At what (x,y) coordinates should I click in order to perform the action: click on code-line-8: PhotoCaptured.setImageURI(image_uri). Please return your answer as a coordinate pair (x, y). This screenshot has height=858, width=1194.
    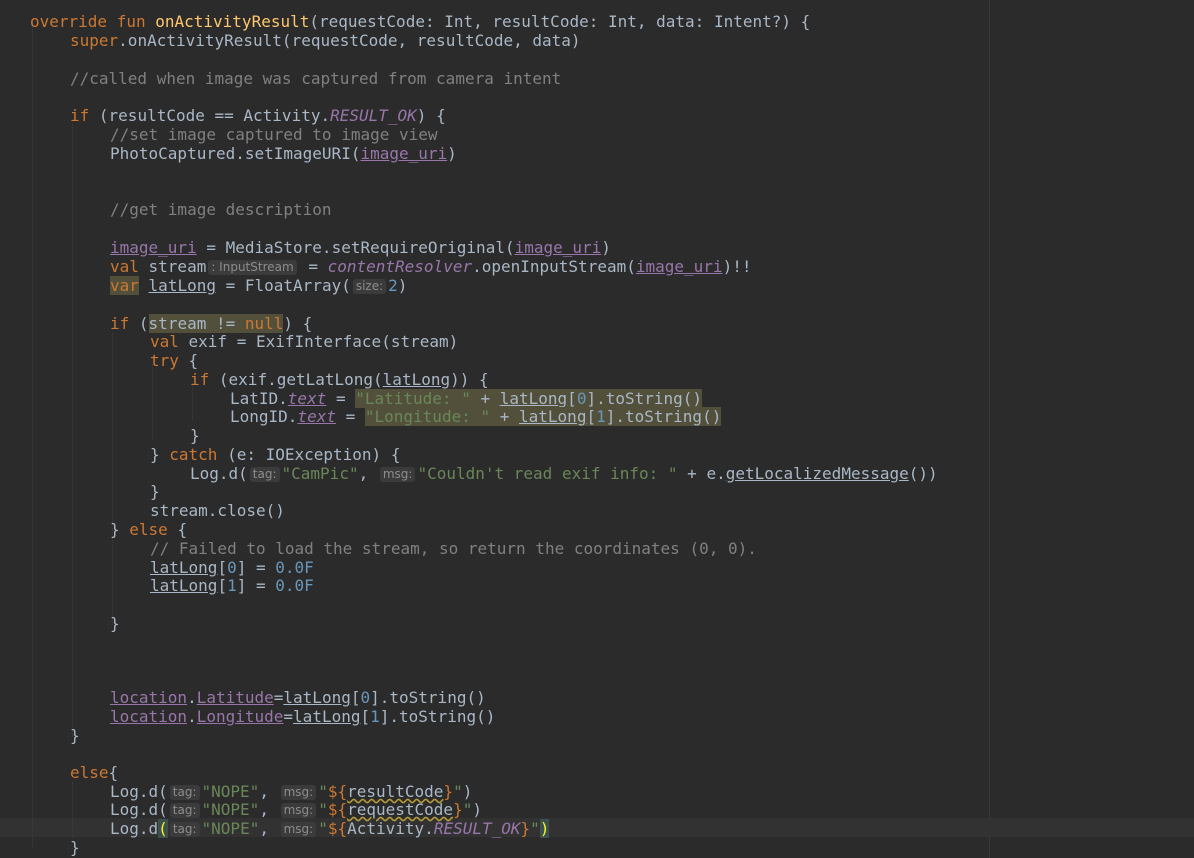
    Looking at the image, I should click on (283, 153).